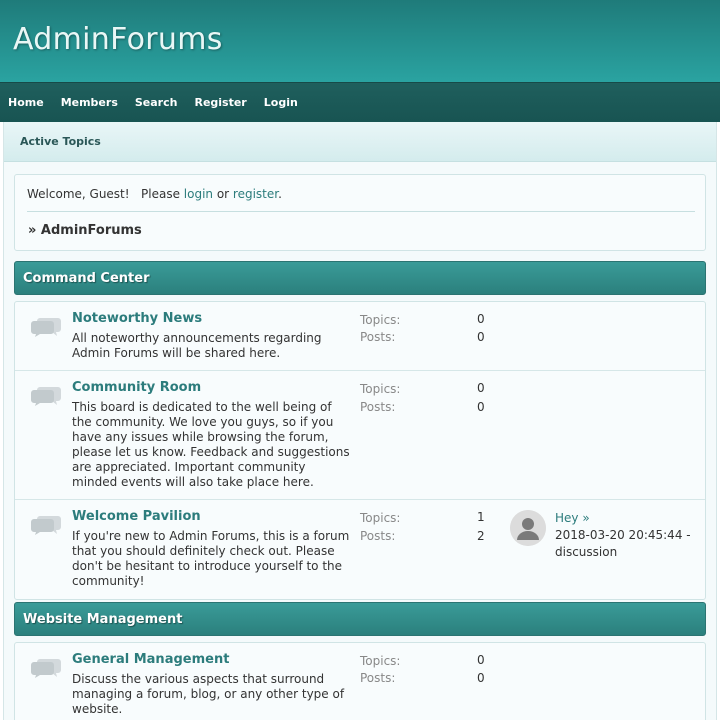 The height and width of the screenshot is (720, 720). I want to click on category-title: Command Center, so click(86, 278).